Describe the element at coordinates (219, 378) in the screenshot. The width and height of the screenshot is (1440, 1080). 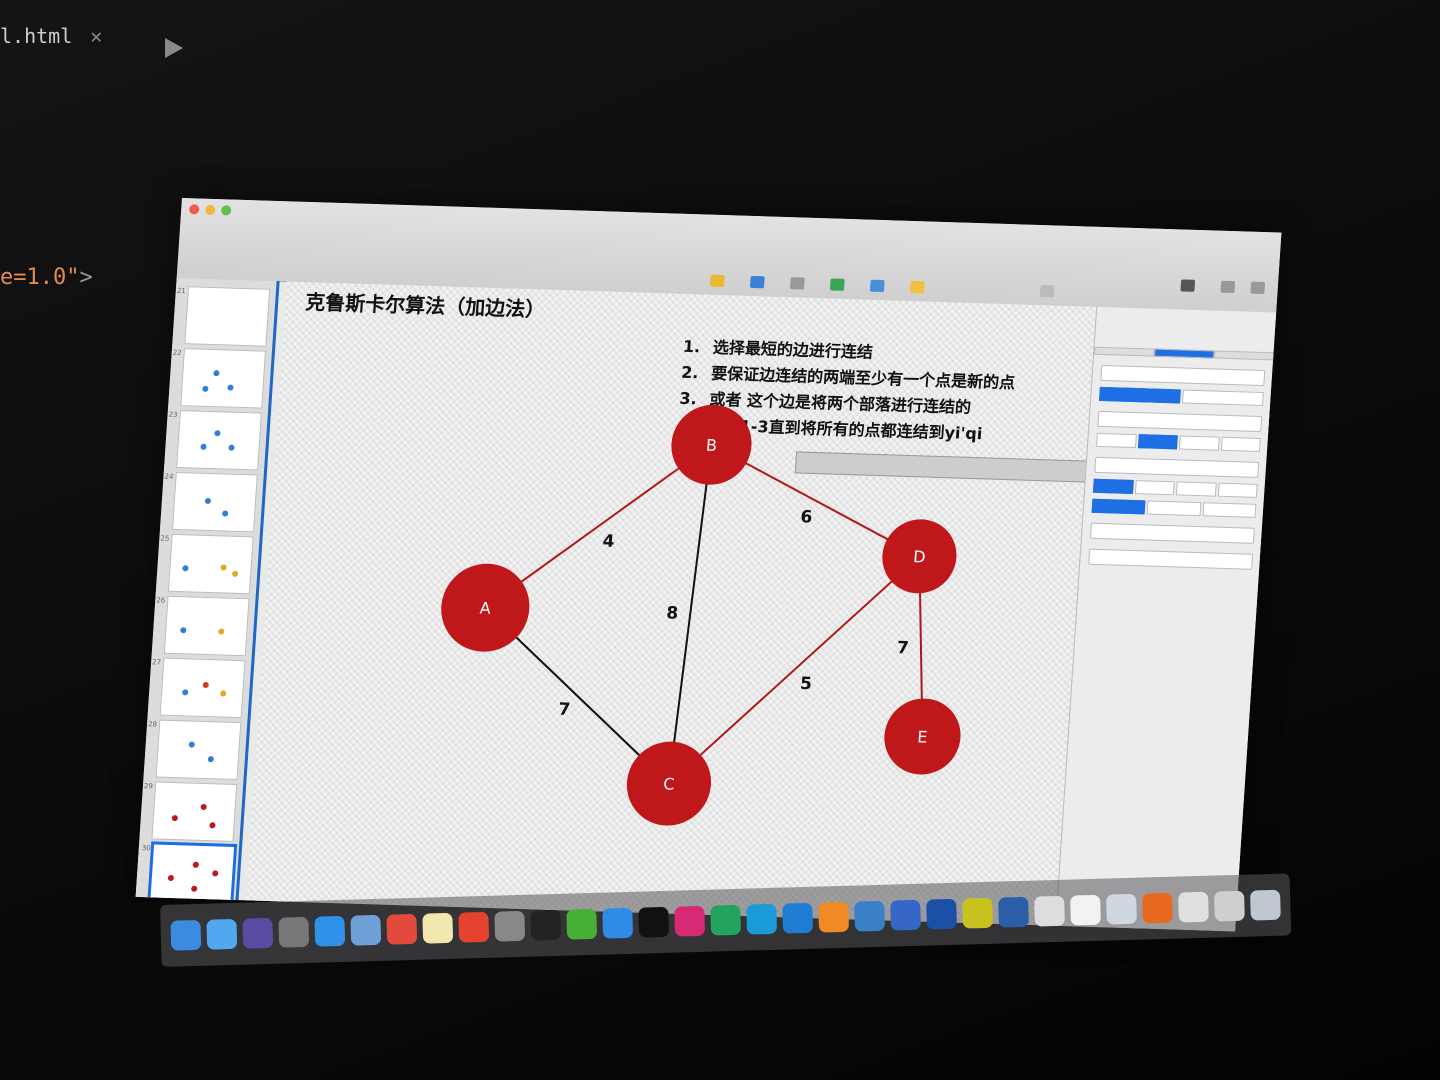
I see `slide-thumbnail: 22` at that location.